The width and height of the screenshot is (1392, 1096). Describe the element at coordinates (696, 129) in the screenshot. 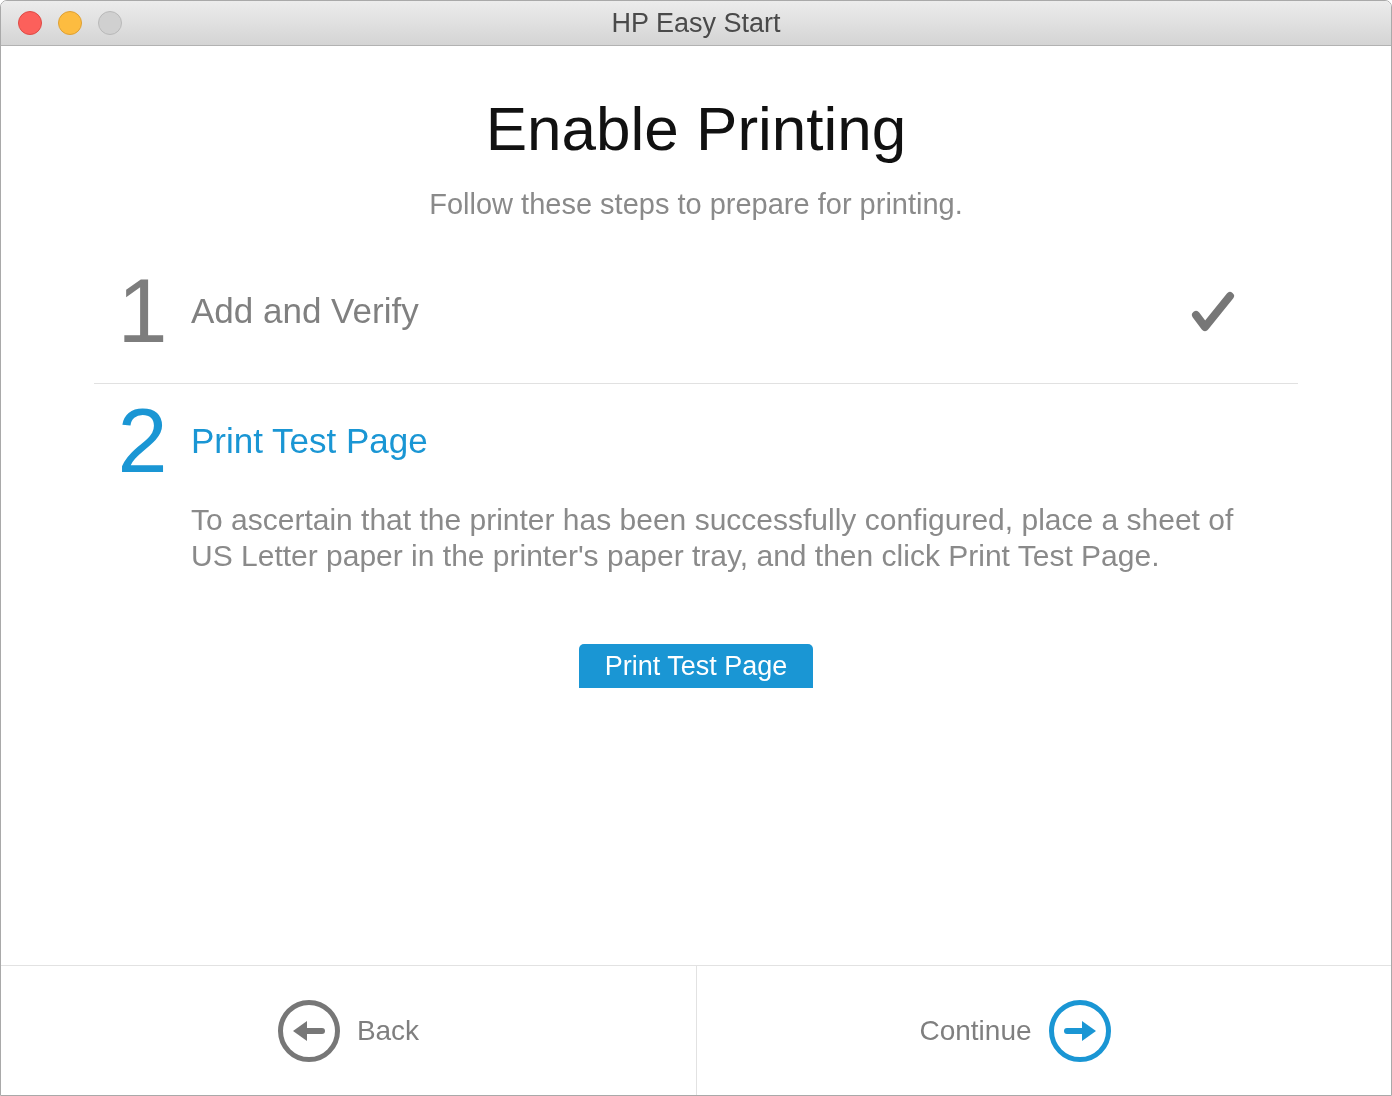

I see `page-heading: Enable Printing` at that location.